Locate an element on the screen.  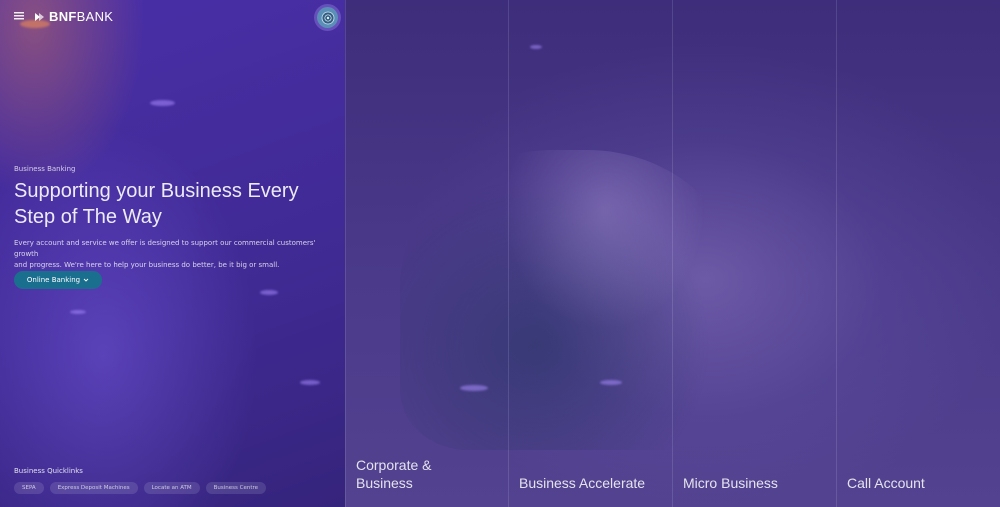
bnf-logo-icon is located at coordinates (39, 16).